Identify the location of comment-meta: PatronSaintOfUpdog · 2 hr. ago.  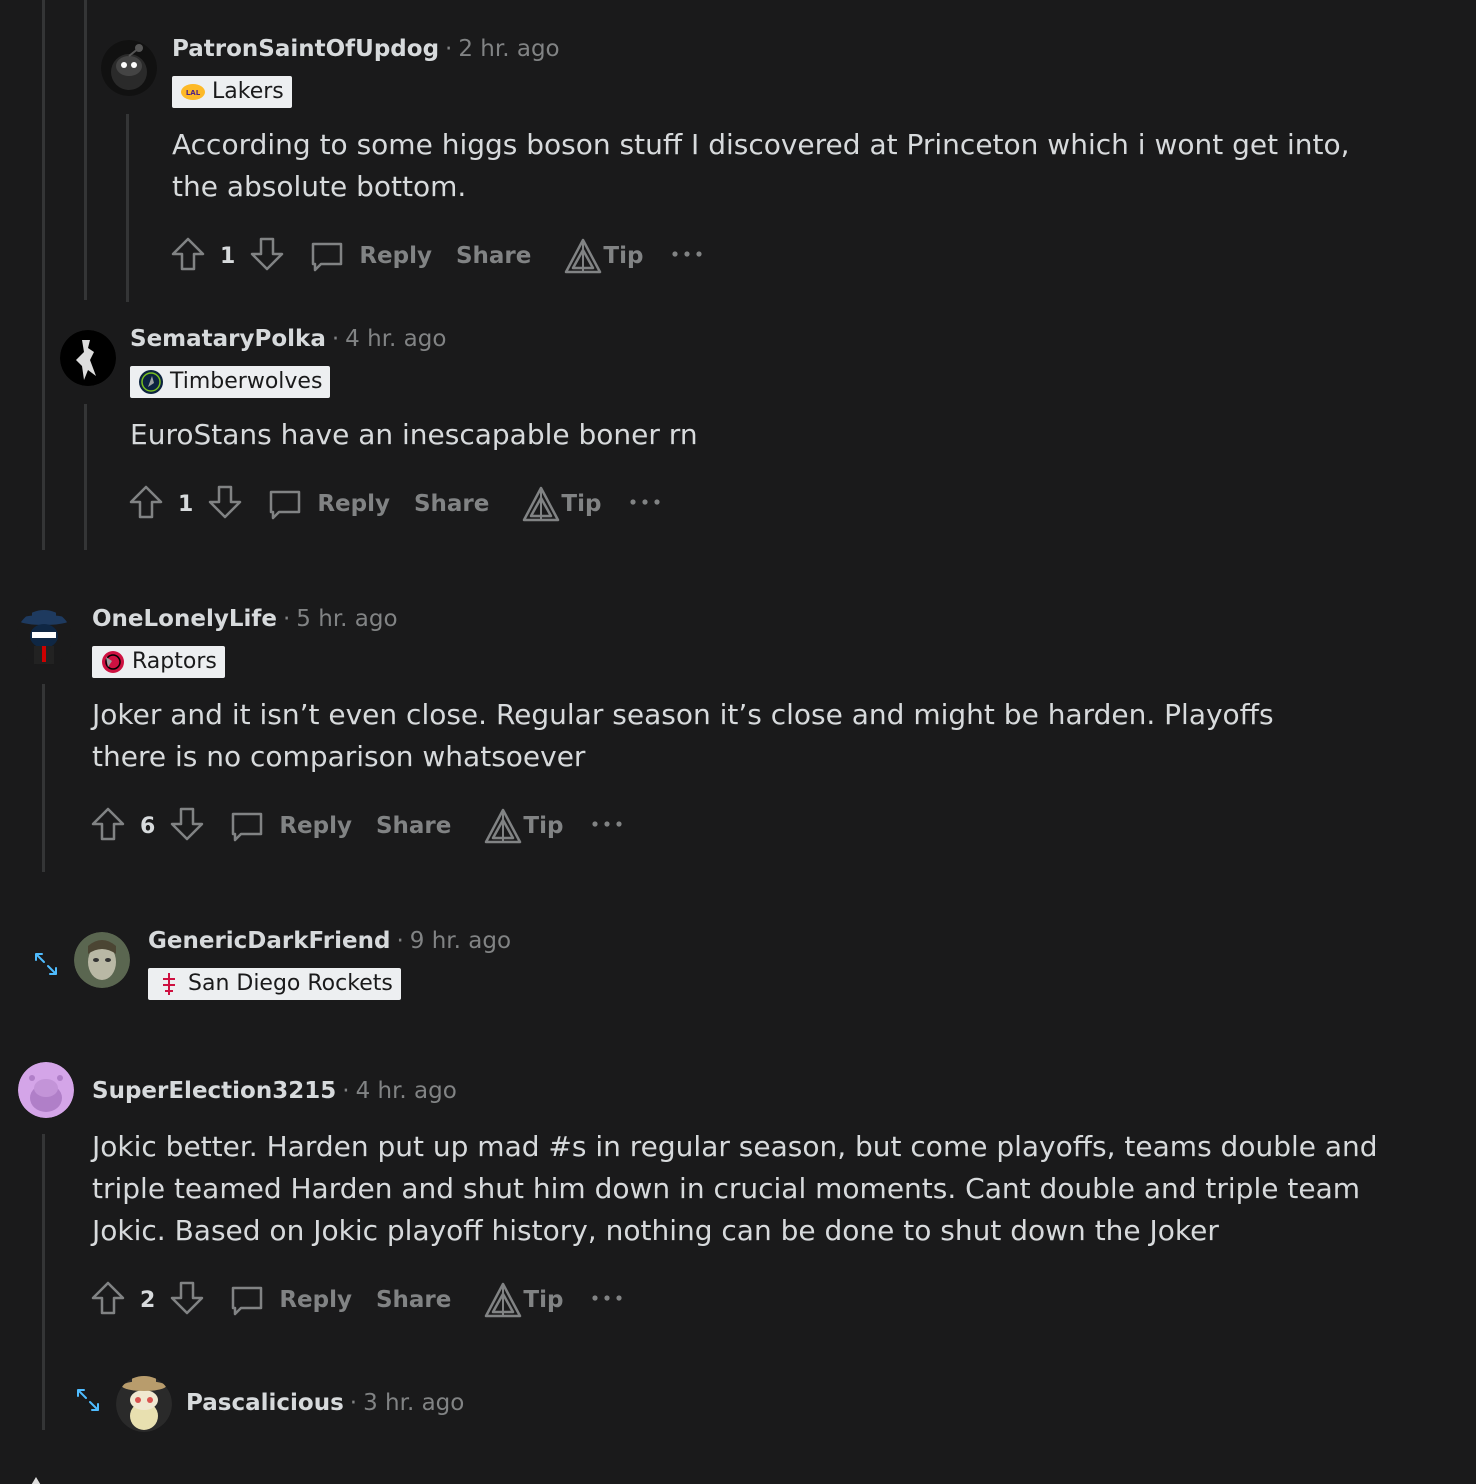
(366, 49).